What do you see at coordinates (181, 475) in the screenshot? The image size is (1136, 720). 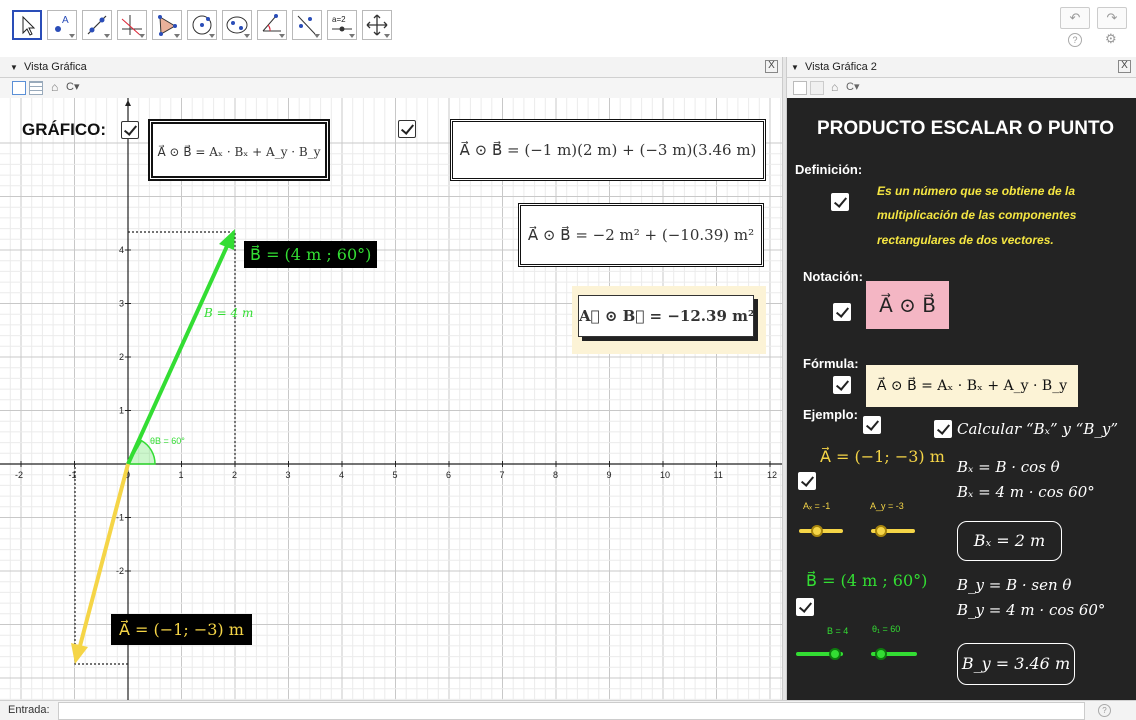 I see `x-tick-label: 1` at bounding box center [181, 475].